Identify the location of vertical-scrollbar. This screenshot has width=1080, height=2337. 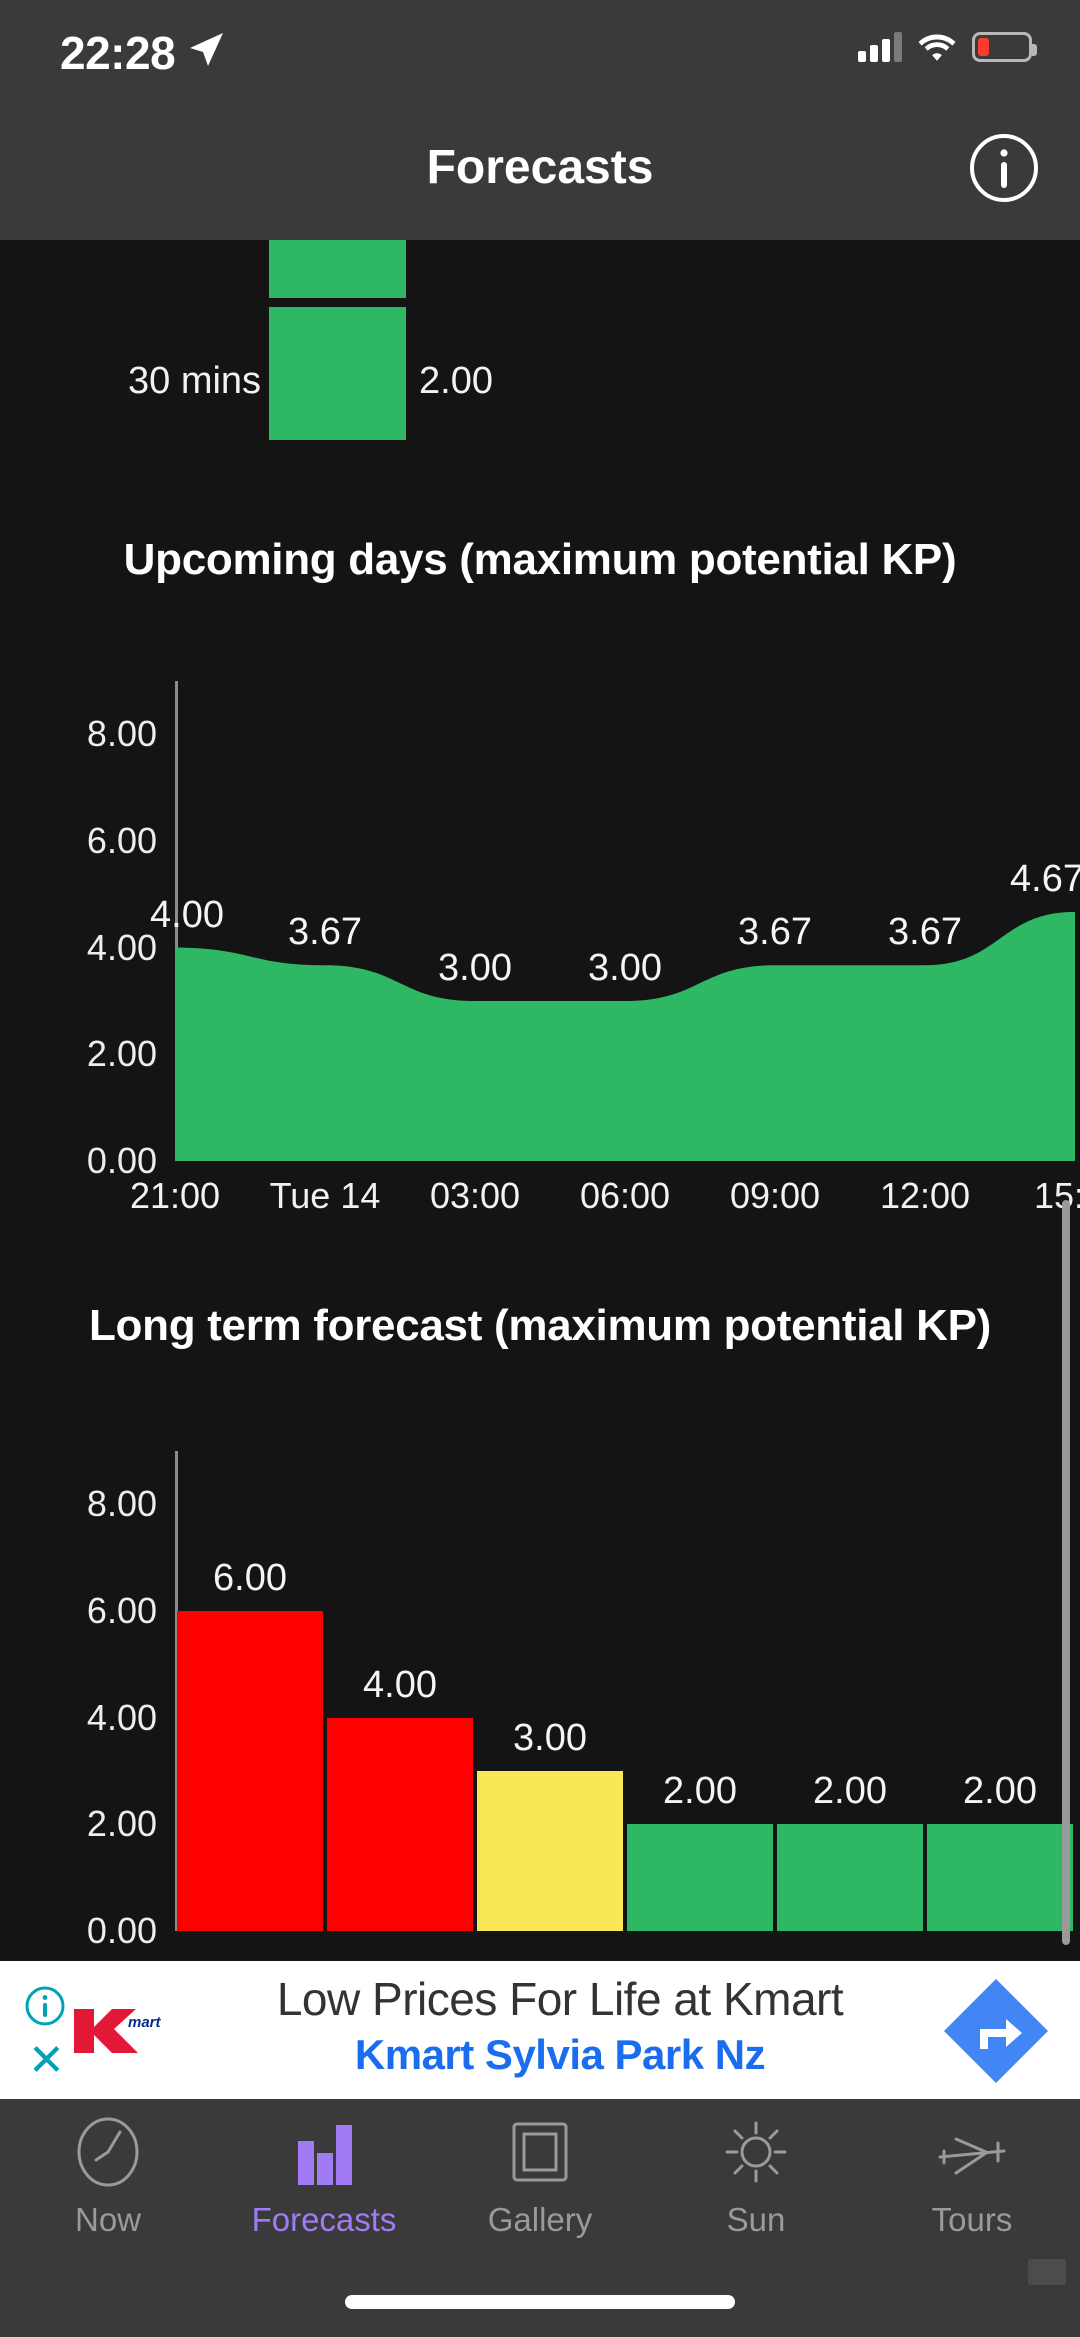
(1066, 1572).